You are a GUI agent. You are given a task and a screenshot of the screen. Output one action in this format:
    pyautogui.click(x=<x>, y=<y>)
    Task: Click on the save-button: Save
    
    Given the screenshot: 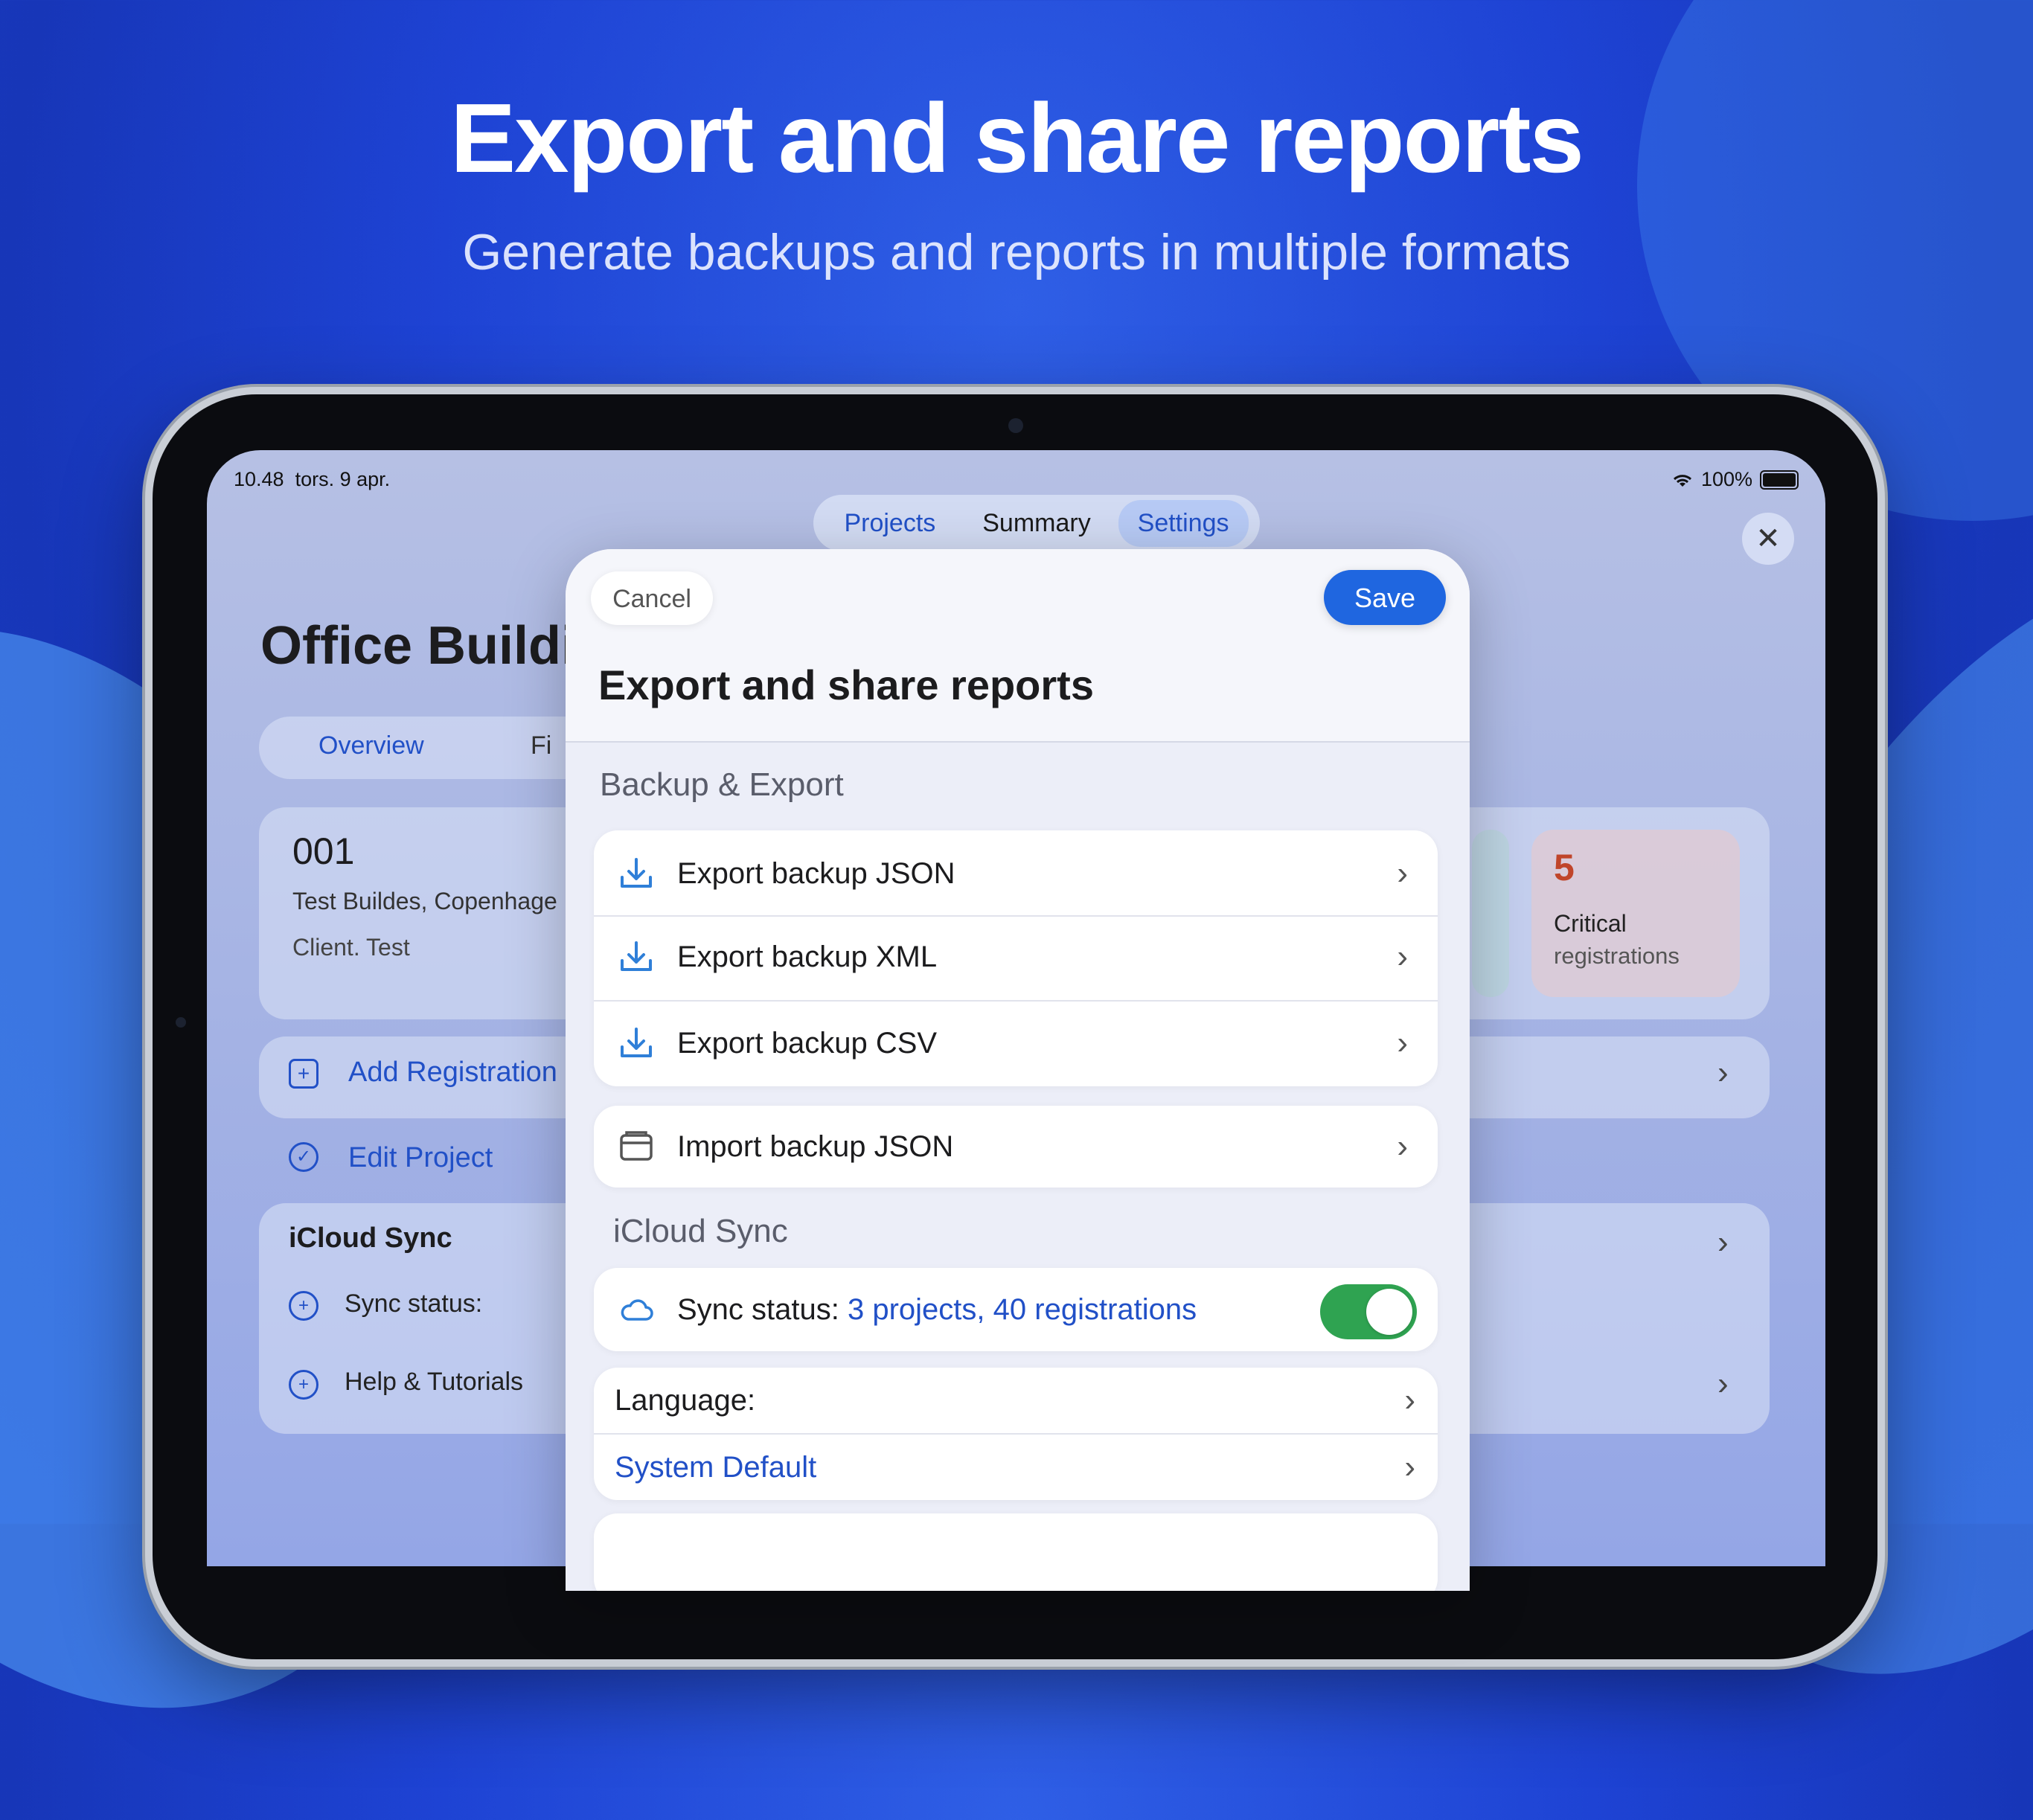 What is the action you would take?
    pyautogui.click(x=1385, y=597)
    